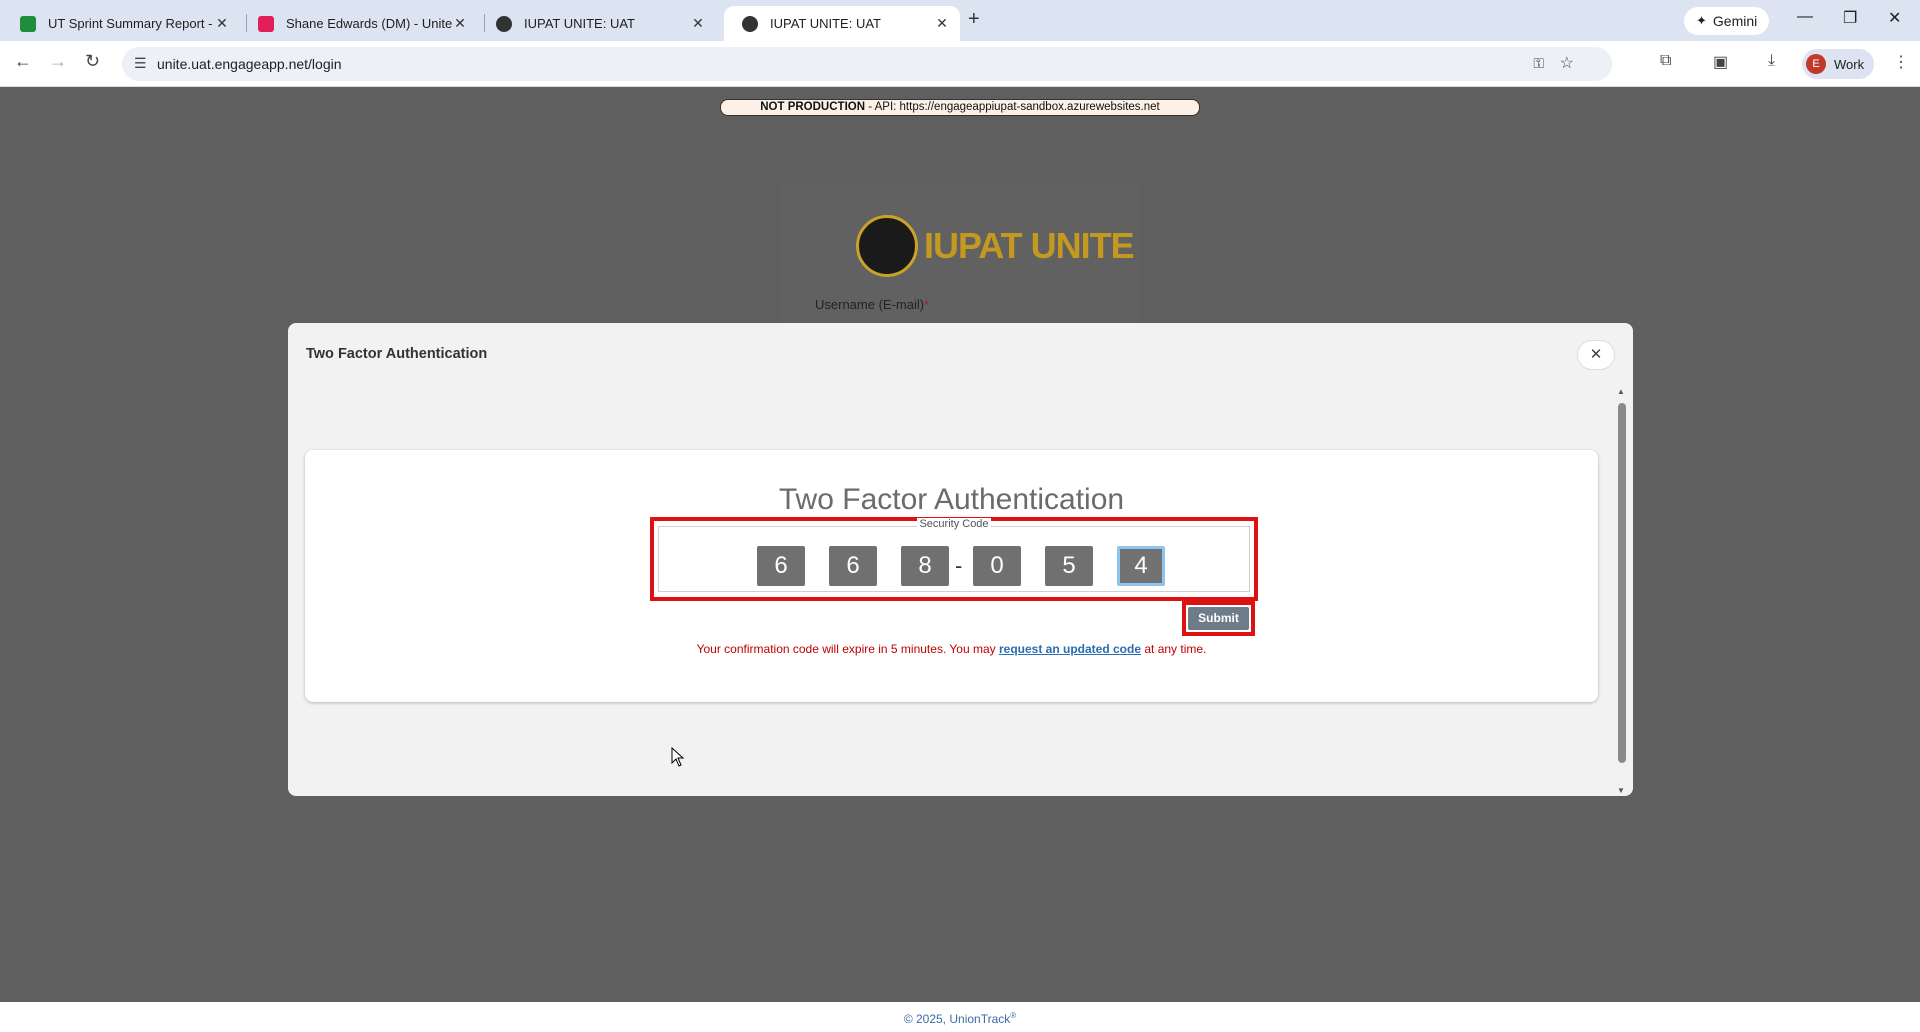  I want to click on code-digit-5: 5, so click(1069, 566).